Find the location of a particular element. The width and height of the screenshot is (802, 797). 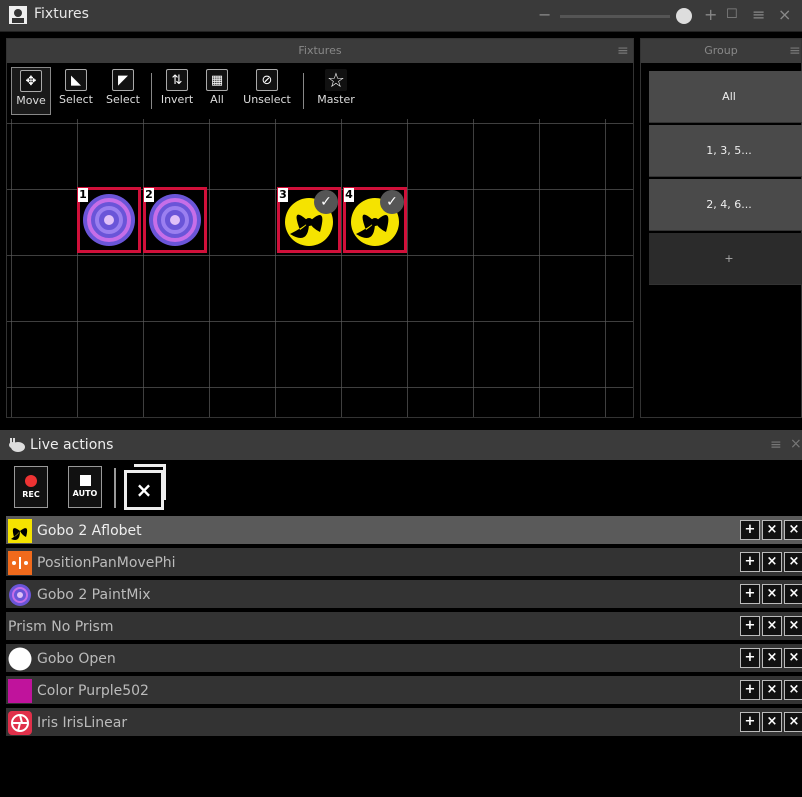

group-all-button: All is located at coordinates (725, 97).